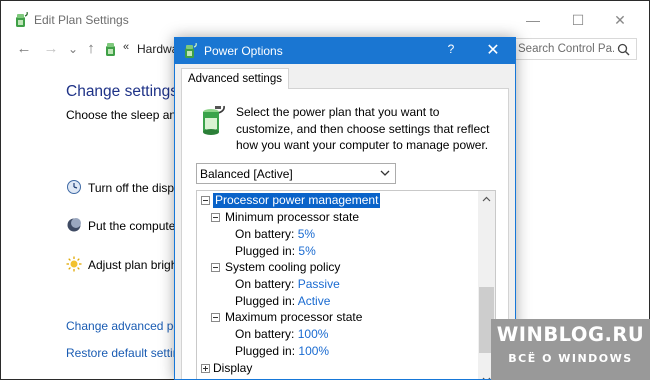  Describe the element at coordinates (246, 174) in the screenshot. I see `selected-plan: Balanced [Active]` at that location.